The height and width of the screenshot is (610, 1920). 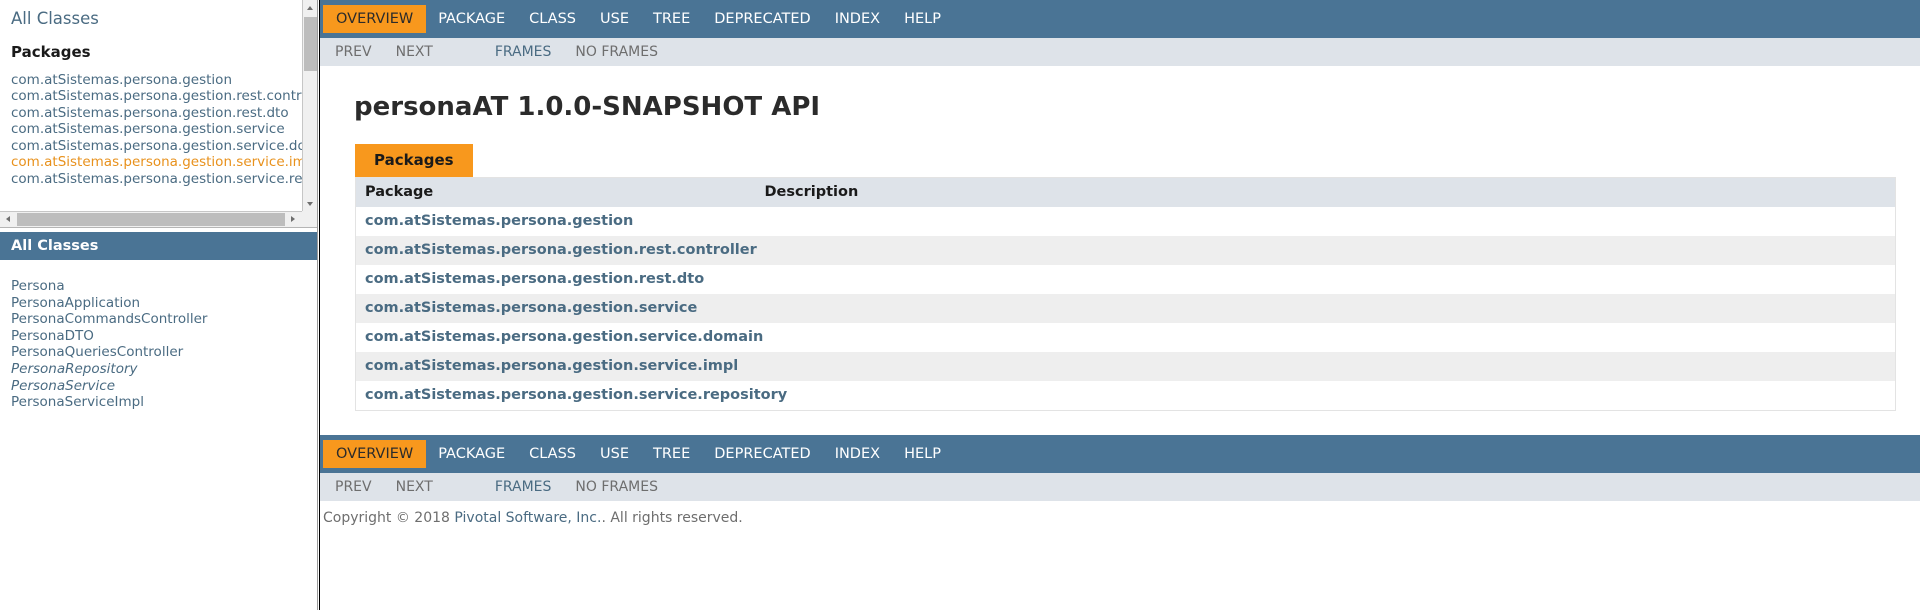 I want to click on nav-index-bottom: INDEX, so click(x=857, y=454).